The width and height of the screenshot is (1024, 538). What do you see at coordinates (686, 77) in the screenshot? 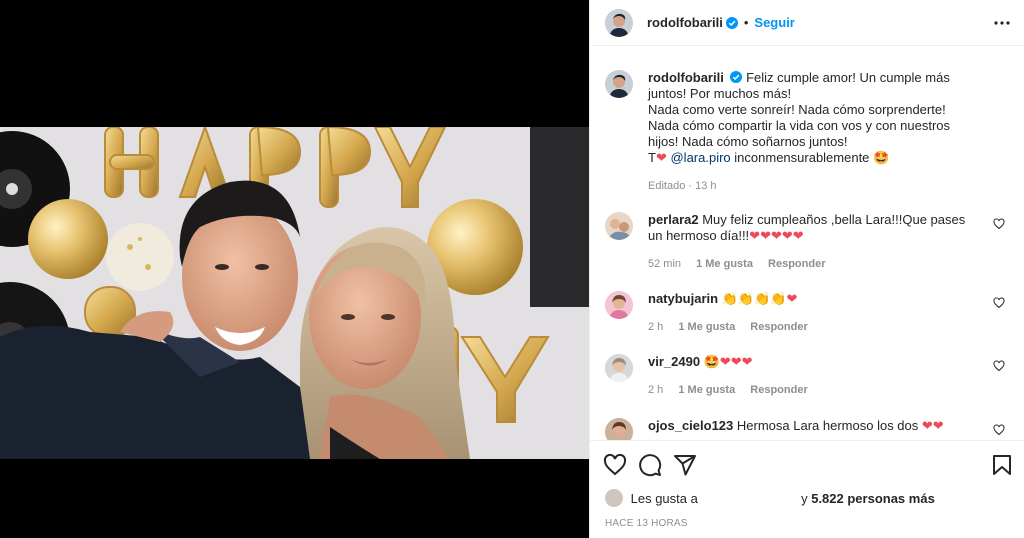
I see `caption-username: rodolfobarili` at bounding box center [686, 77].